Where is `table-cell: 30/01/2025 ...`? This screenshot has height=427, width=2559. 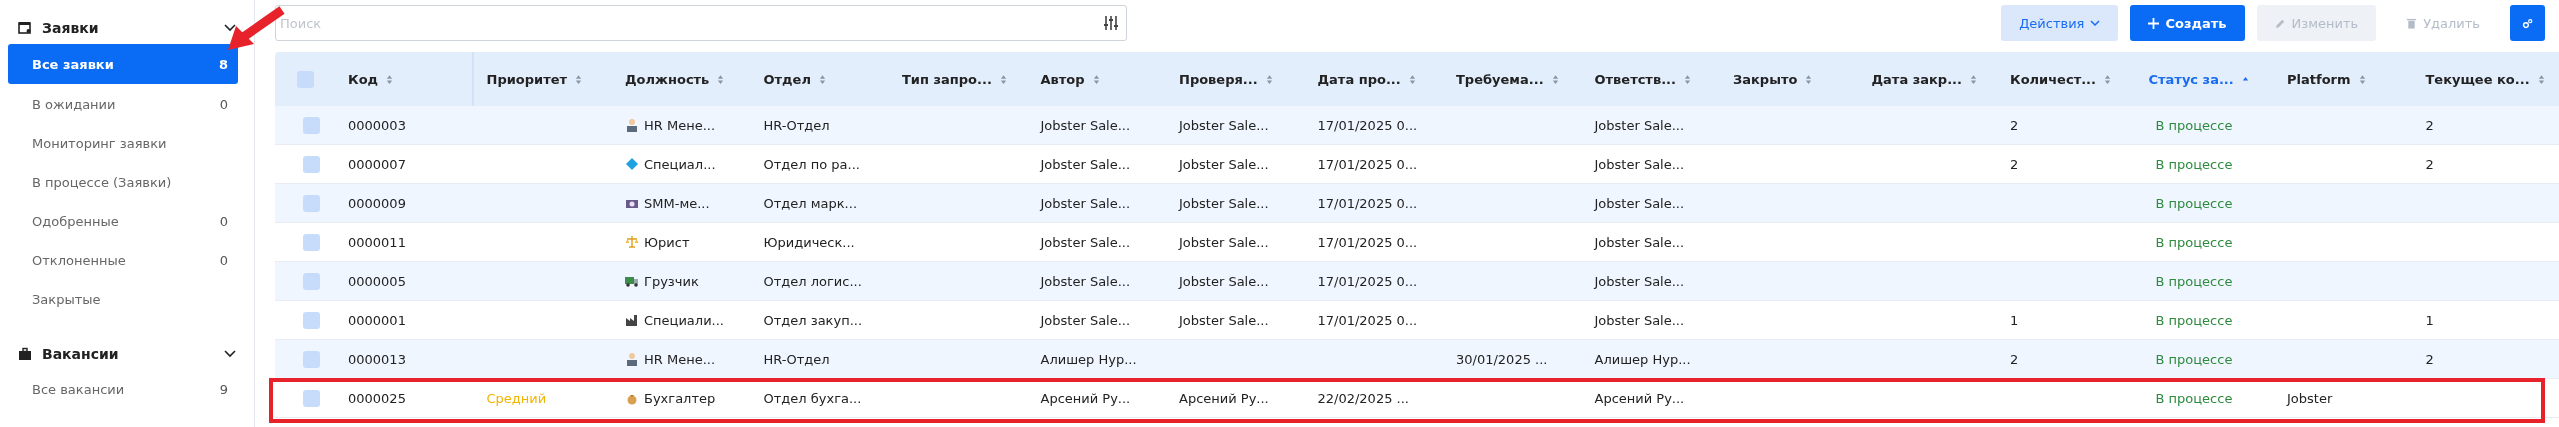 table-cell: 30/01/2025 ... is located at coordinates (1502, 359).